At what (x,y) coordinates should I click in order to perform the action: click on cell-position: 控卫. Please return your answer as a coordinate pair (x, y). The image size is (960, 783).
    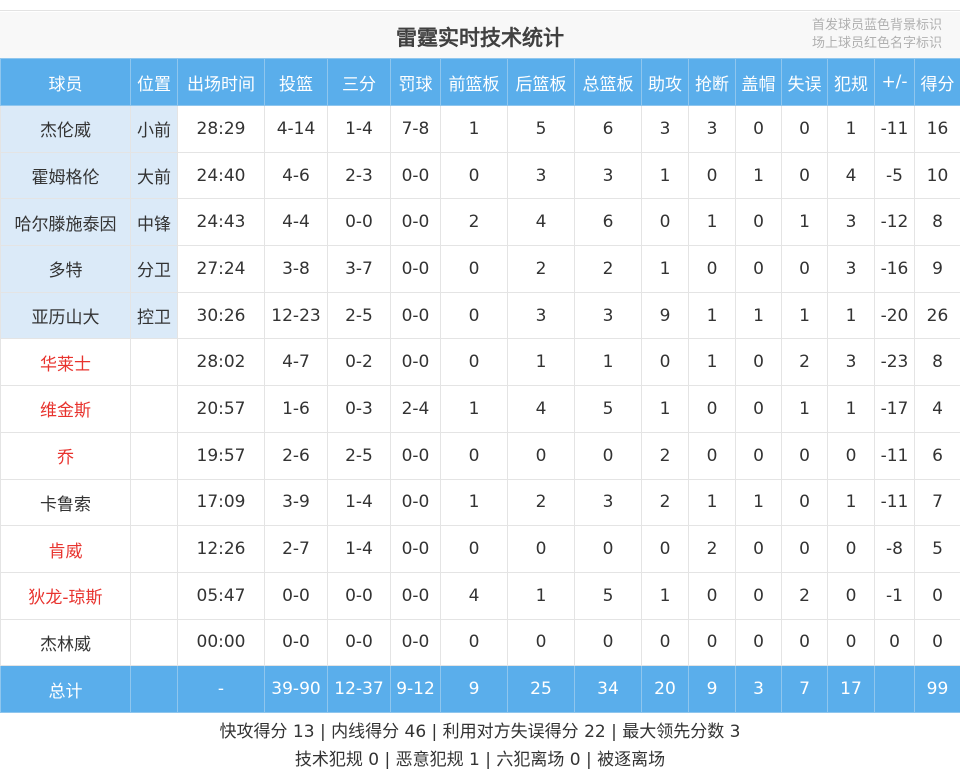
    Looking at the image, I should click on (154, 315).